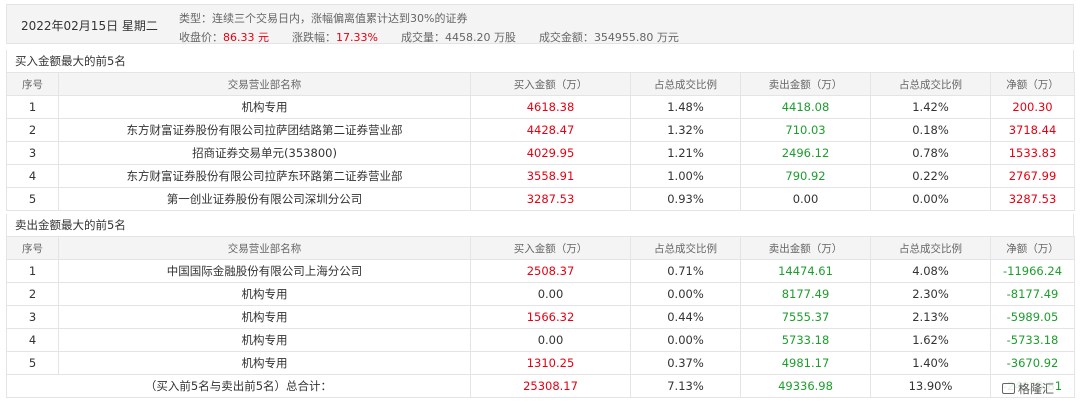 This screenshot has height=401, width=1080. I want to click on cell-buy-amount: 4029.95, so click(550, 153).